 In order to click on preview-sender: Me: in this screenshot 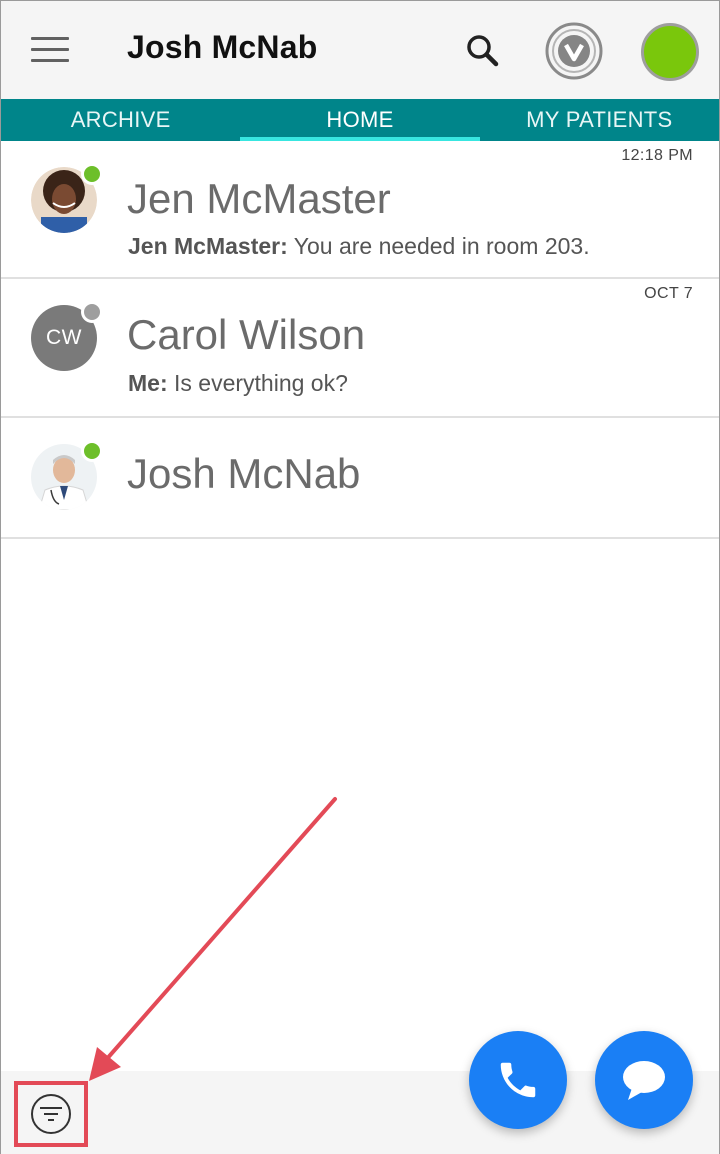, I will do `click(148, 383)`.